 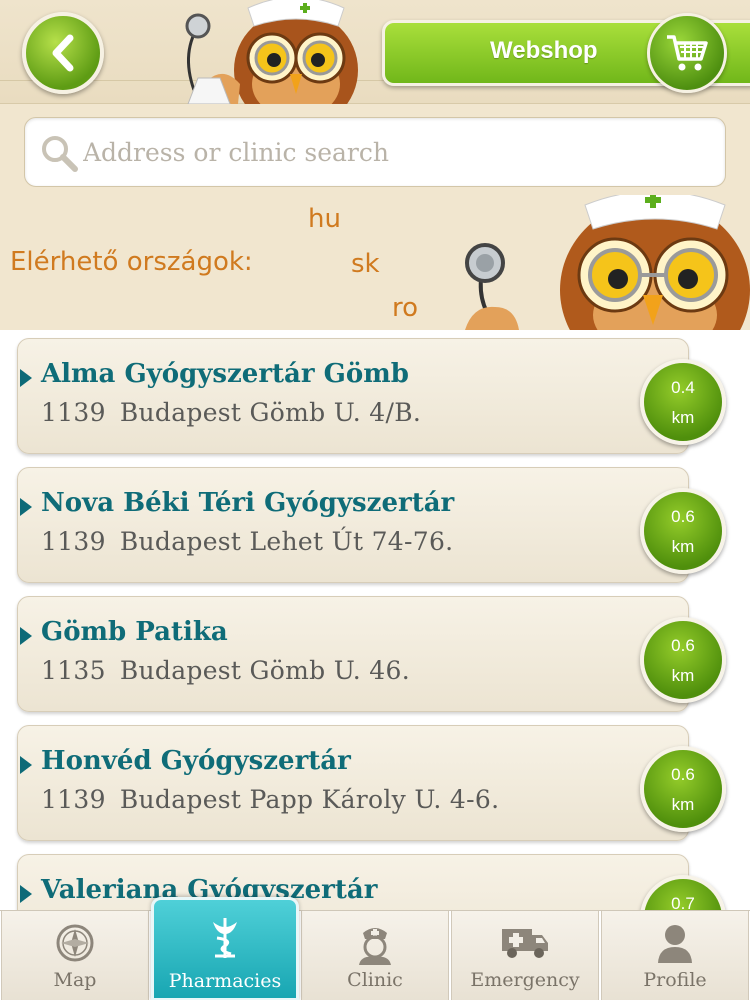 What do you see at coordinates (131, 262) in the screenshot?
I see `countries-label: Elérhető országok:` at bounding box center [131, 262].